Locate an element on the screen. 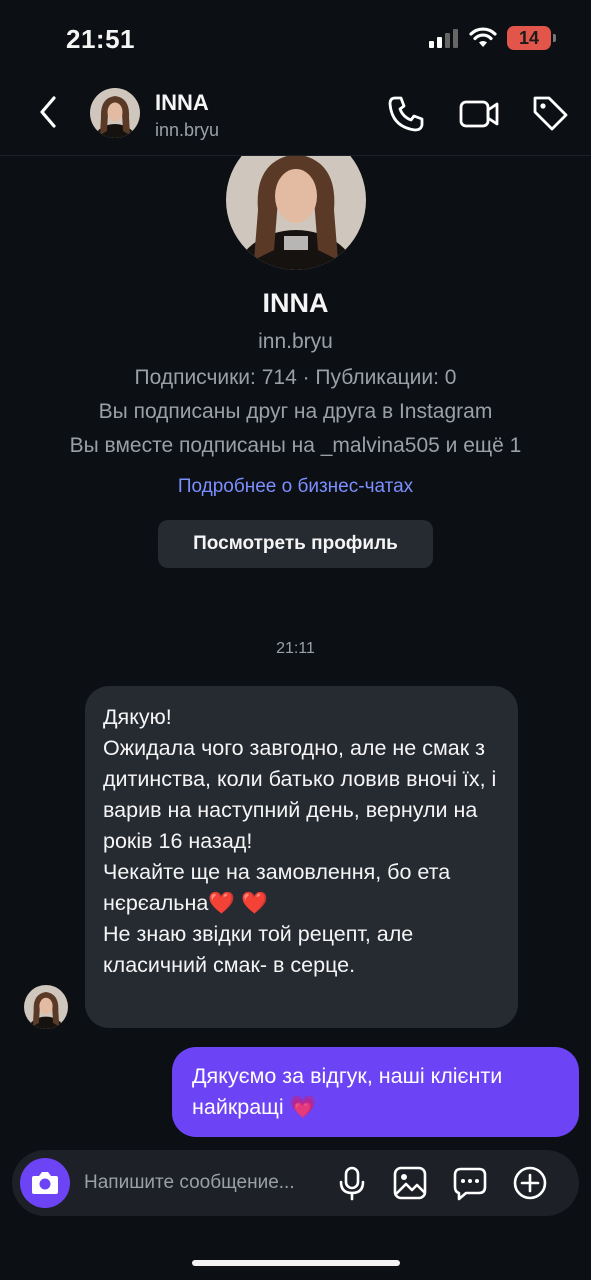  business-chats-link: Подробнее о бизнес-чатах is located at coordinates (295, 487).